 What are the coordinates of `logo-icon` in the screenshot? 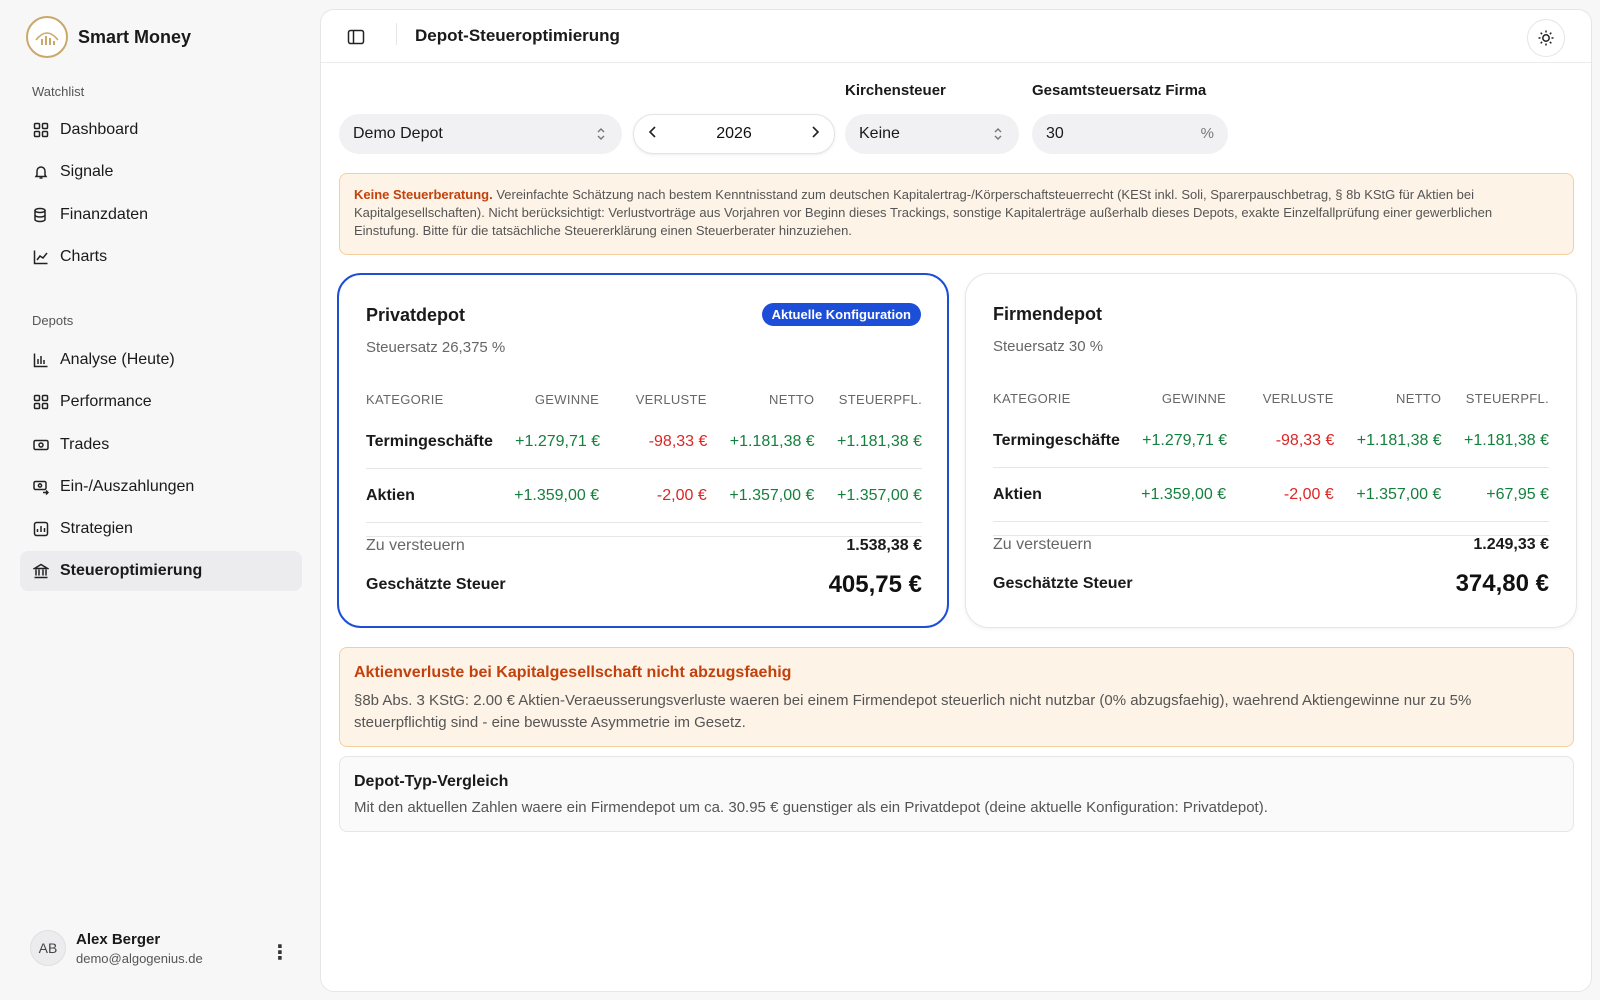 It's located at (47, 37).